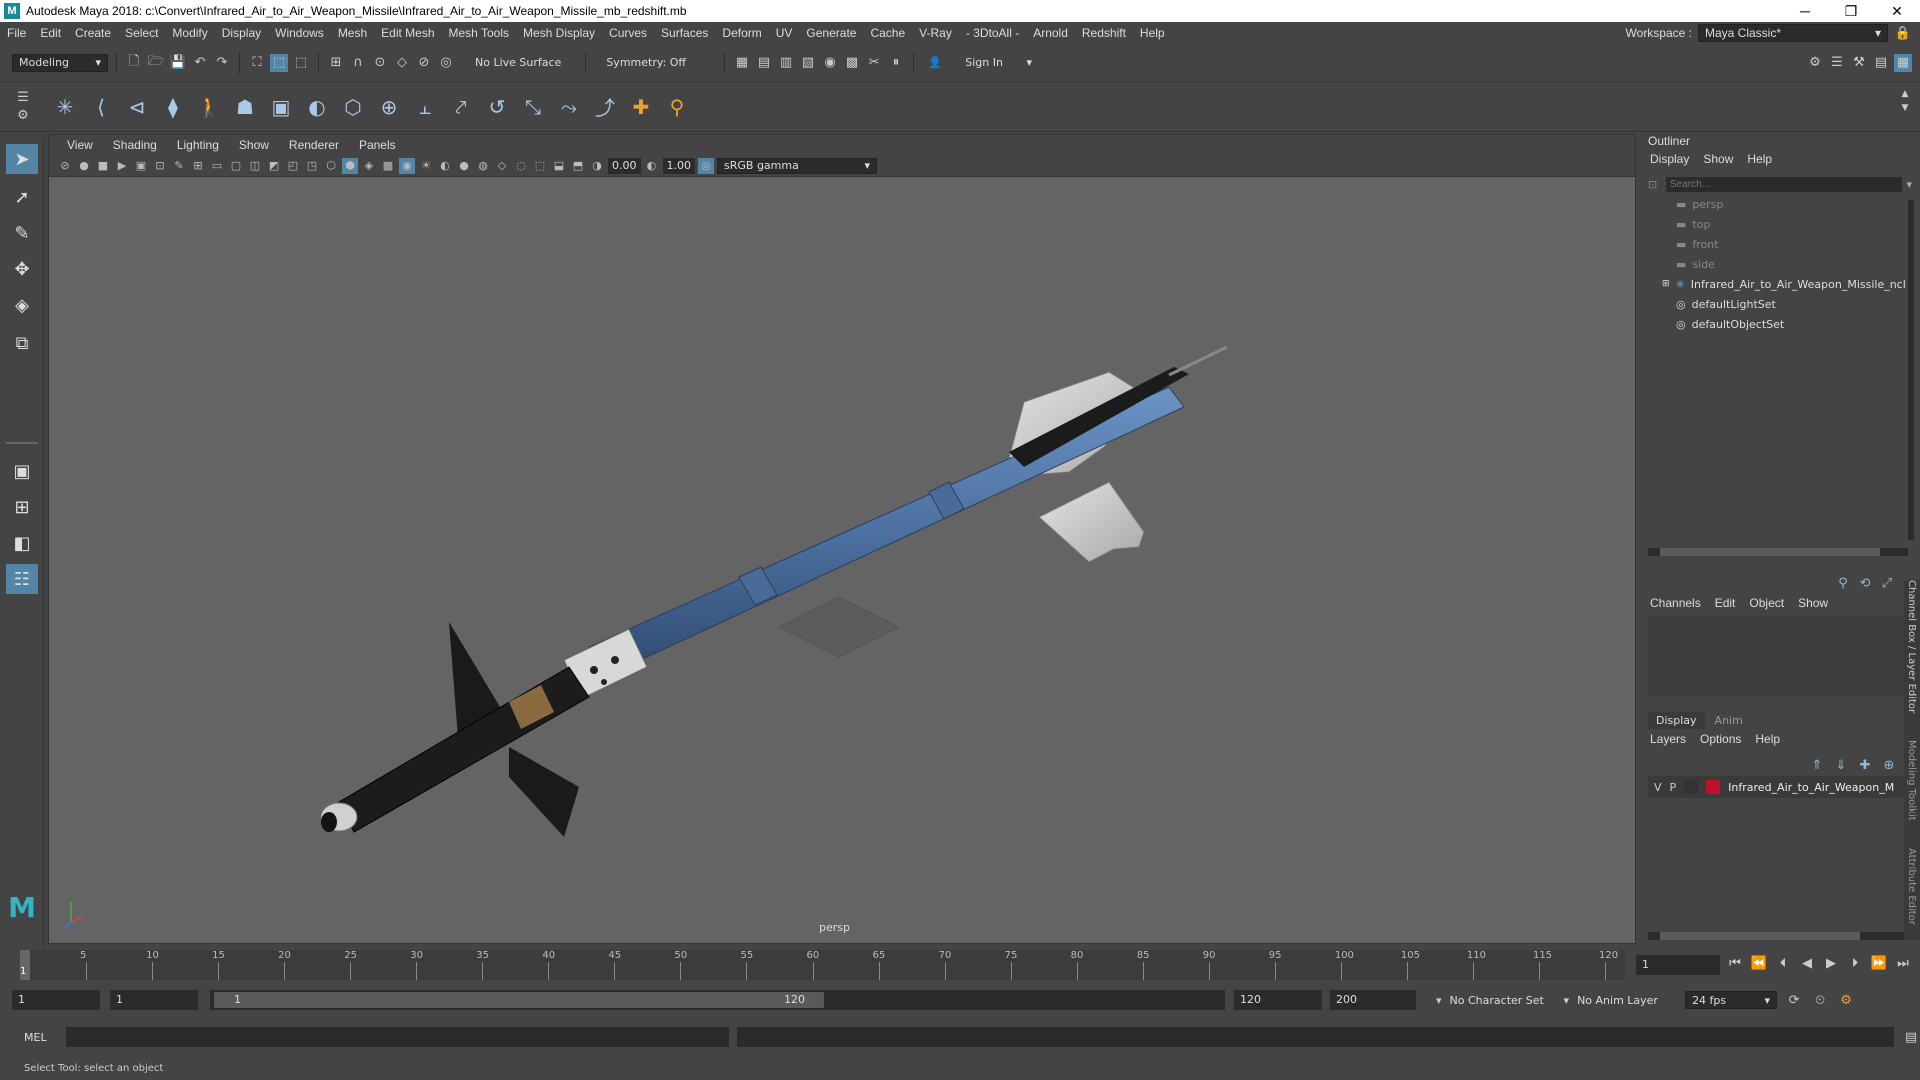  Describe the element at coordinates (1859, 63) in the screenshot. I see `tool-settings-icon: ⚒` at that location.